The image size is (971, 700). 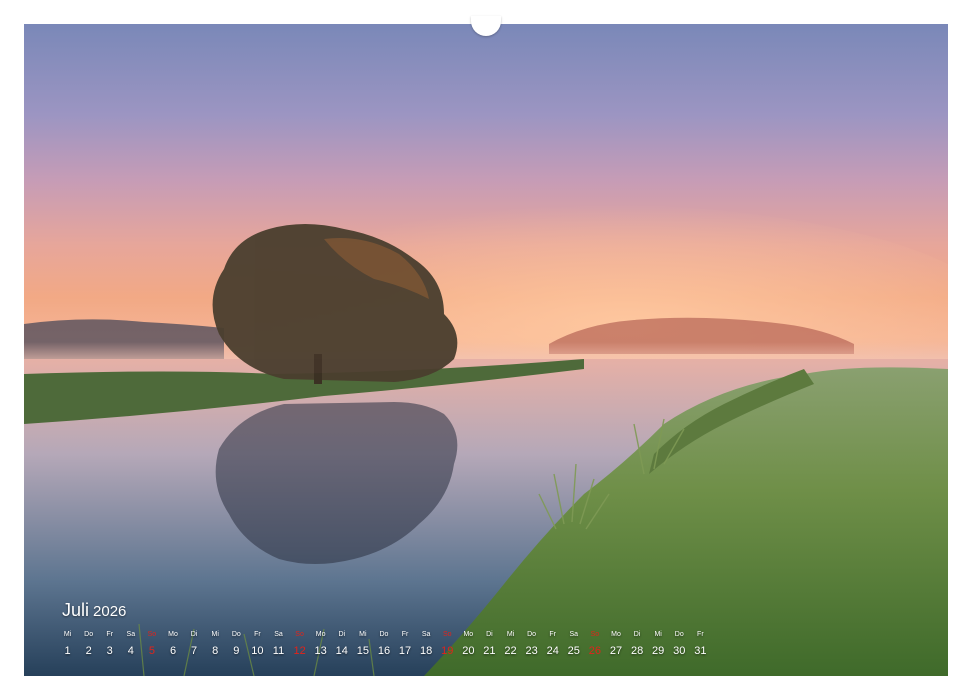 What do you see at coordinates (278, 651) in the screenshot?
I see `day-number: 11` at bounding box center [278, 651].